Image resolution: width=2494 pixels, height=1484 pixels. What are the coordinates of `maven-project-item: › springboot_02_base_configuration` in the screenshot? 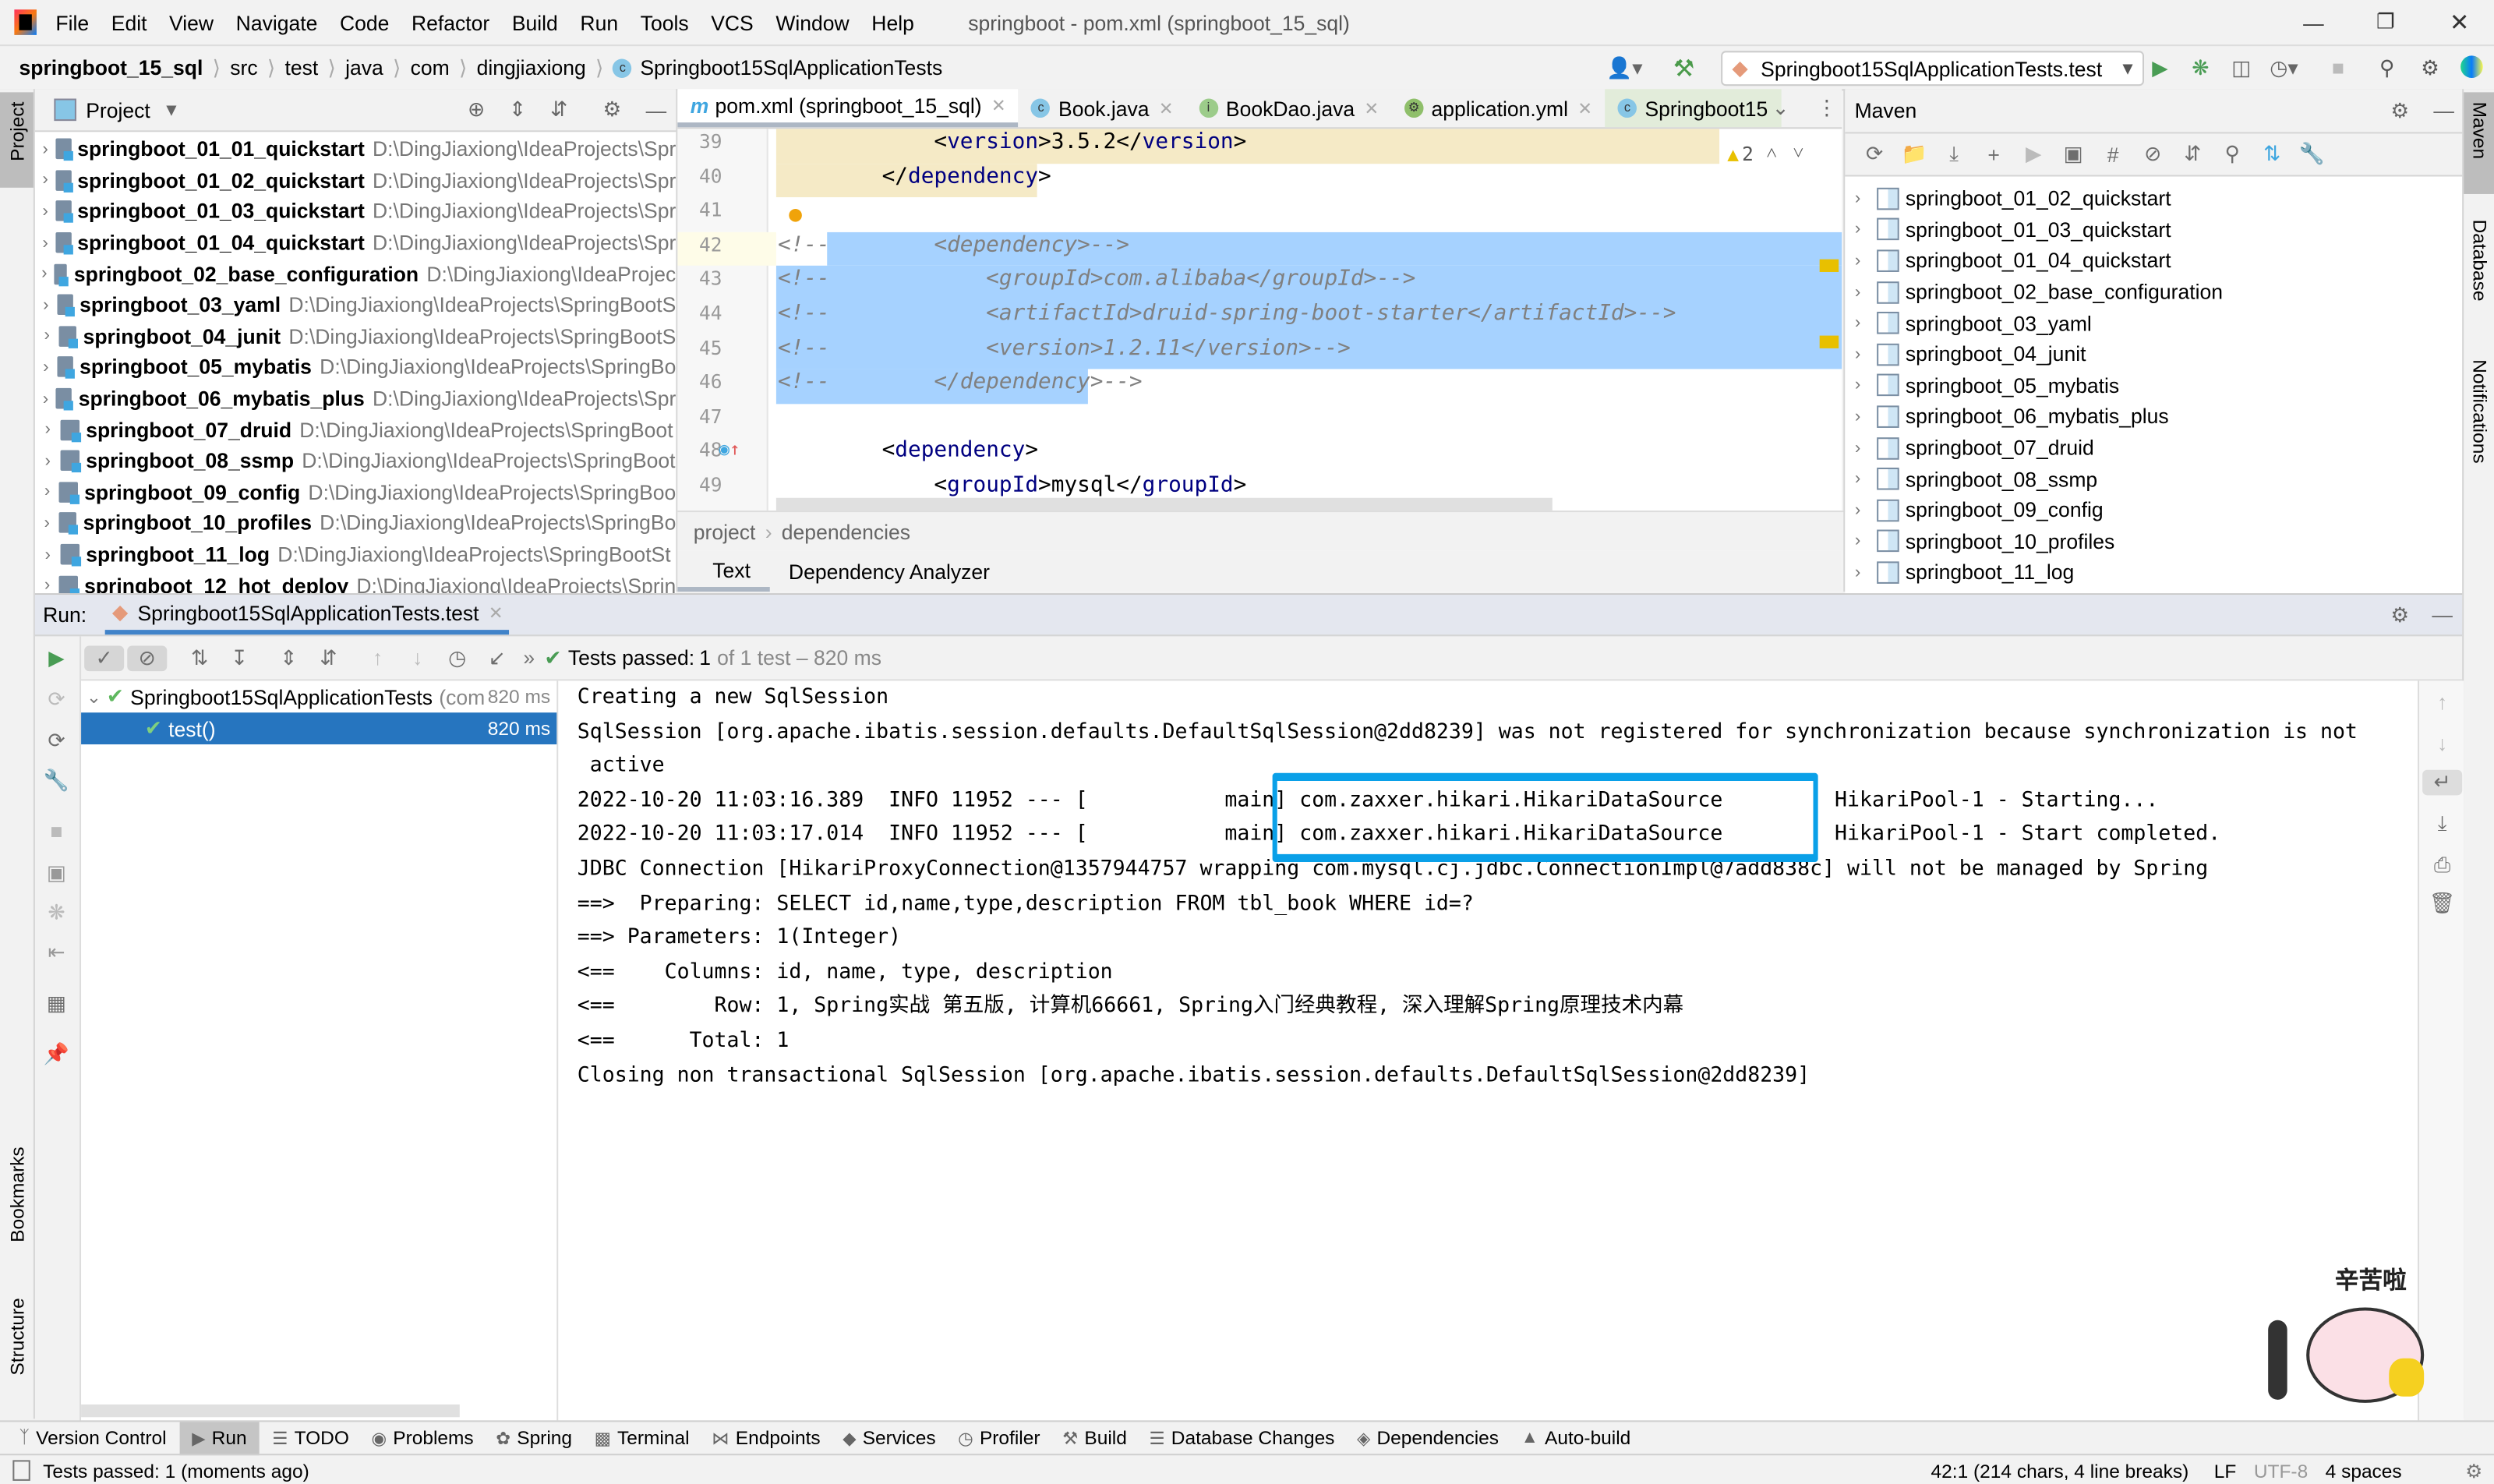 It's located at (2154, 292).